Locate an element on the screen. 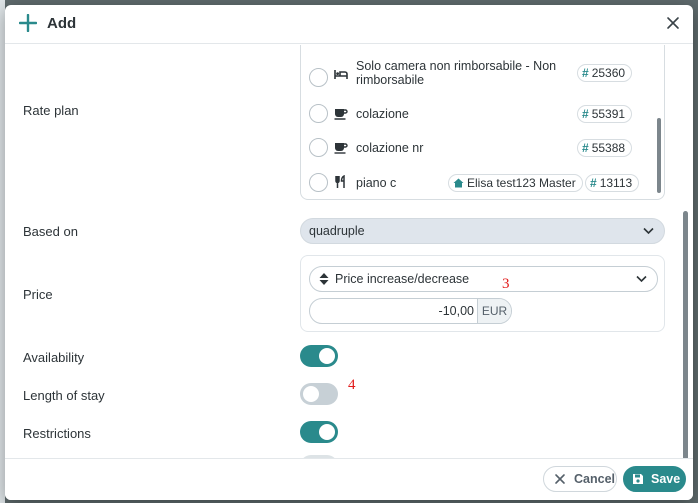 Image resolution: width=698 pixels, height=503 pixels. rate-plan-name: colazione is located at coordinates (382, 114).